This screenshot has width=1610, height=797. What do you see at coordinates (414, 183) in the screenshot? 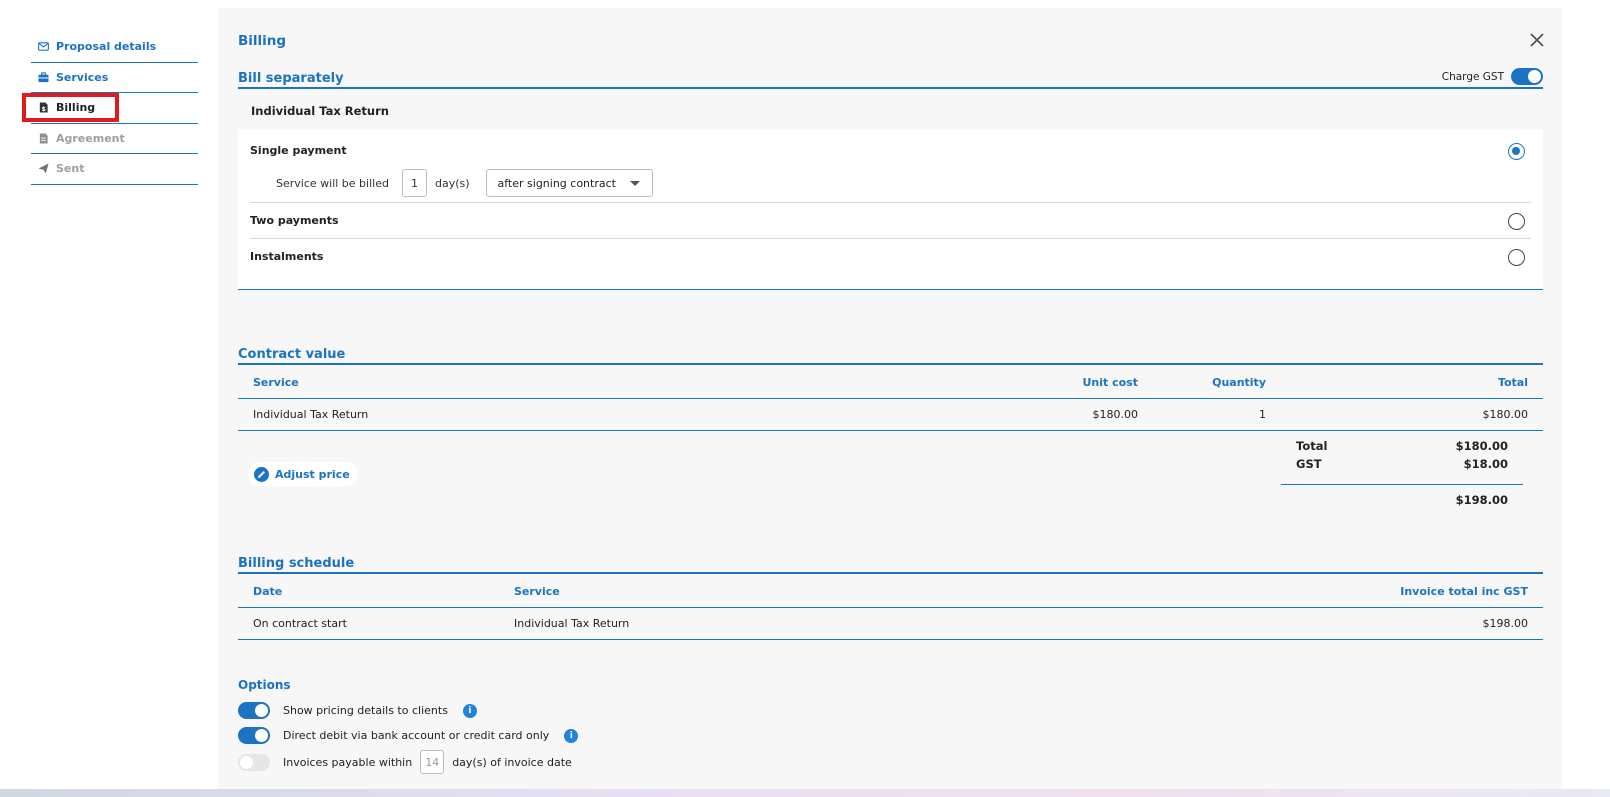
I see `billing-days-input: 1` at bounding box center [414, 183].